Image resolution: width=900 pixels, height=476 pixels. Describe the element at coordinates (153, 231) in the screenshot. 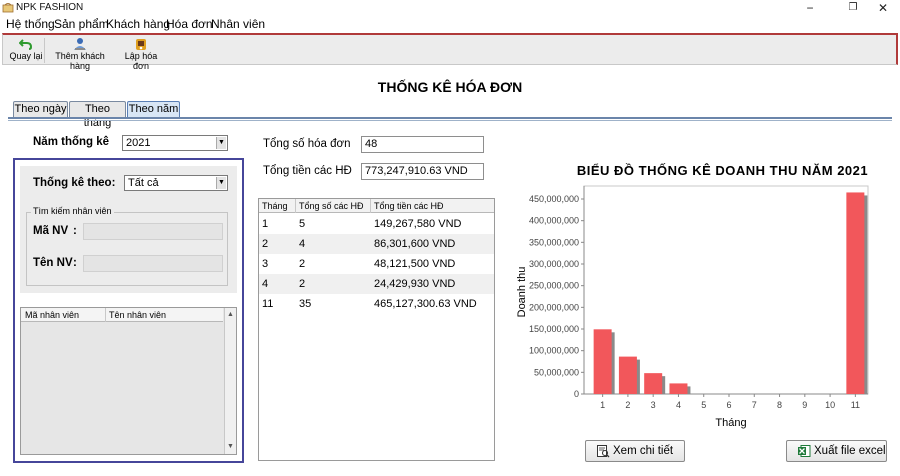

I see `employee-id-field` at that location.